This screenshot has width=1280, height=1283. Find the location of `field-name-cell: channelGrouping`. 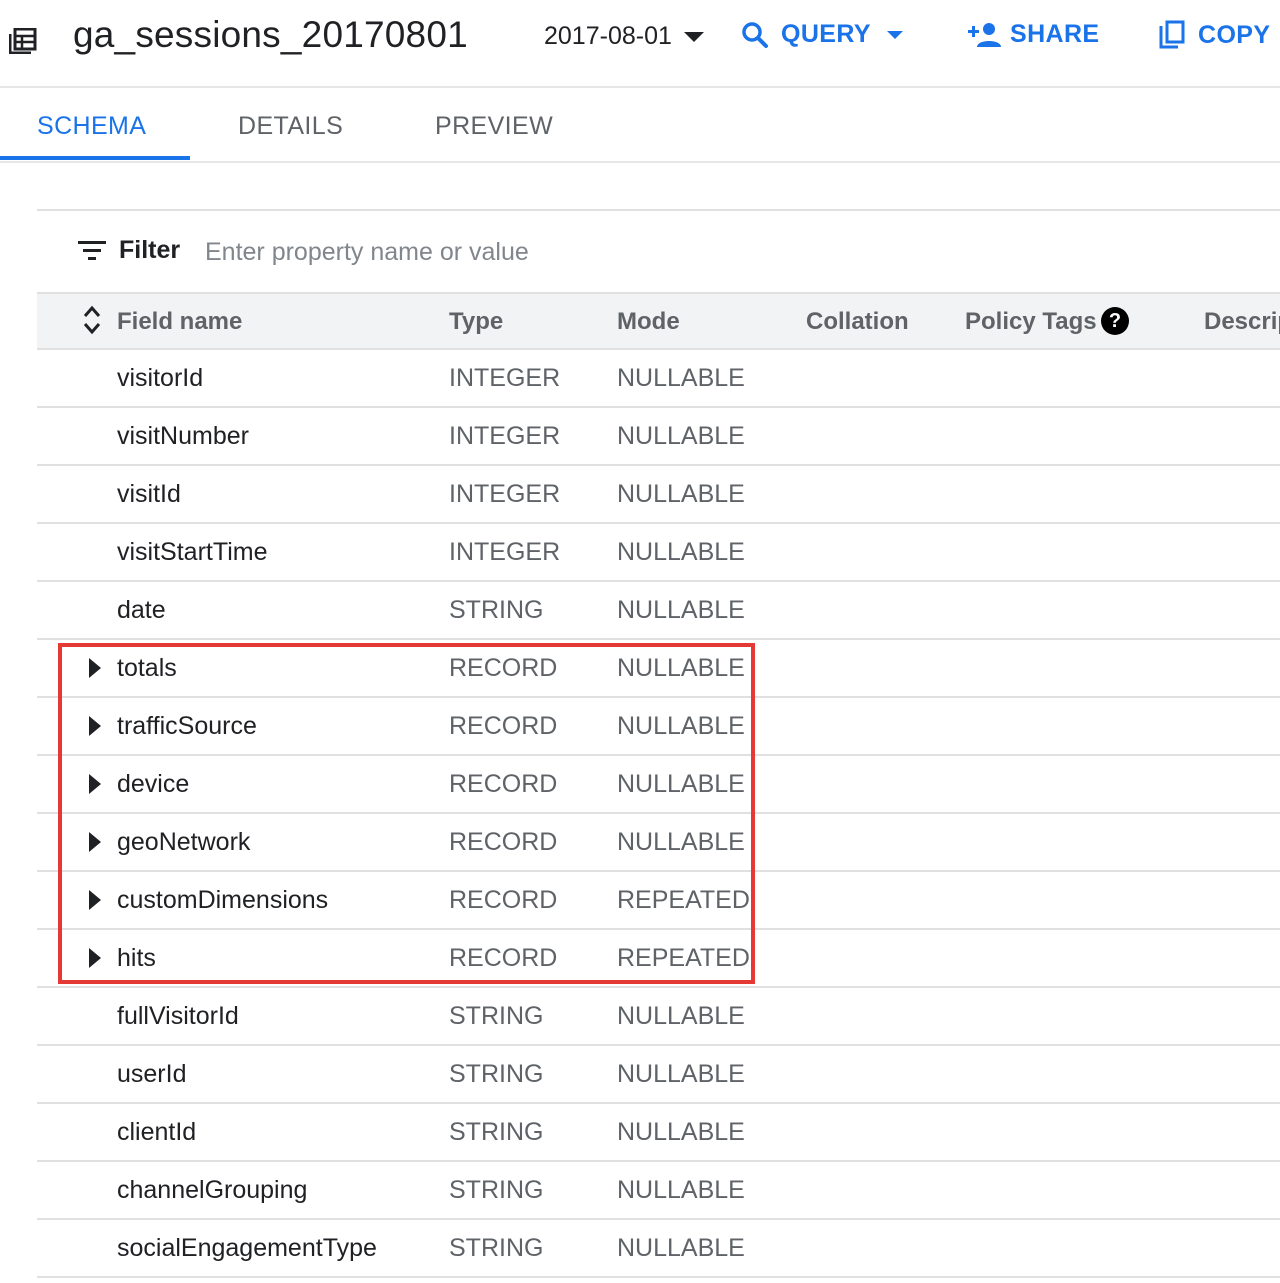

field-name-cell: channelGrouping is located at coordinates (212, 1190).